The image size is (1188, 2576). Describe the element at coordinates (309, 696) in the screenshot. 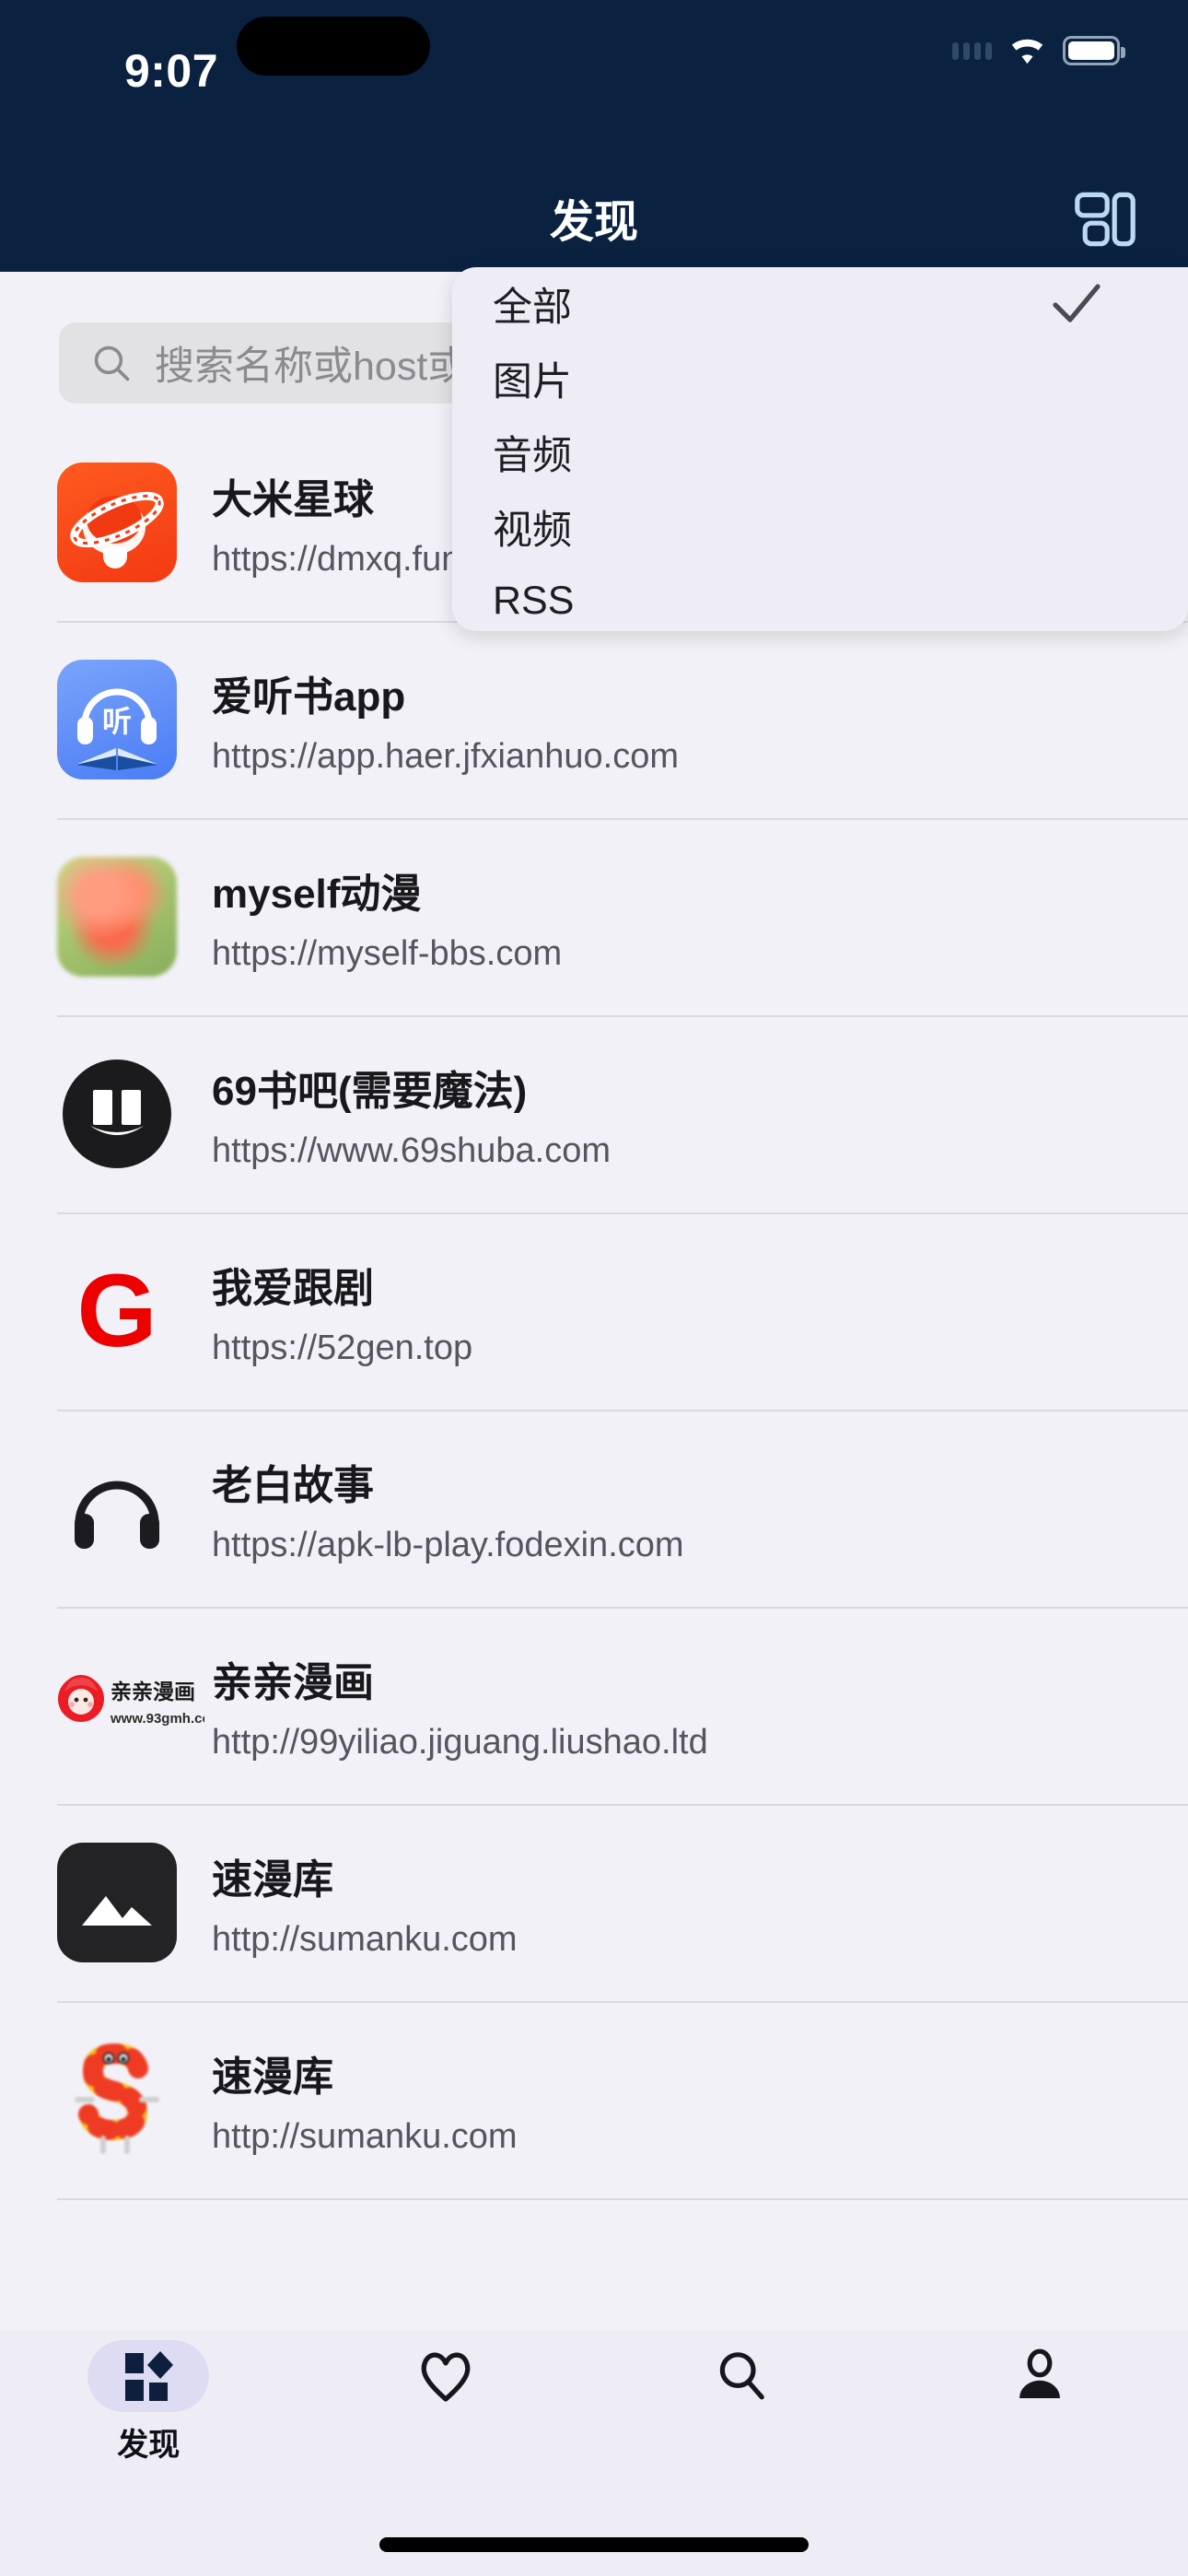

I see `list-item-title: 爱听书app` at that location.